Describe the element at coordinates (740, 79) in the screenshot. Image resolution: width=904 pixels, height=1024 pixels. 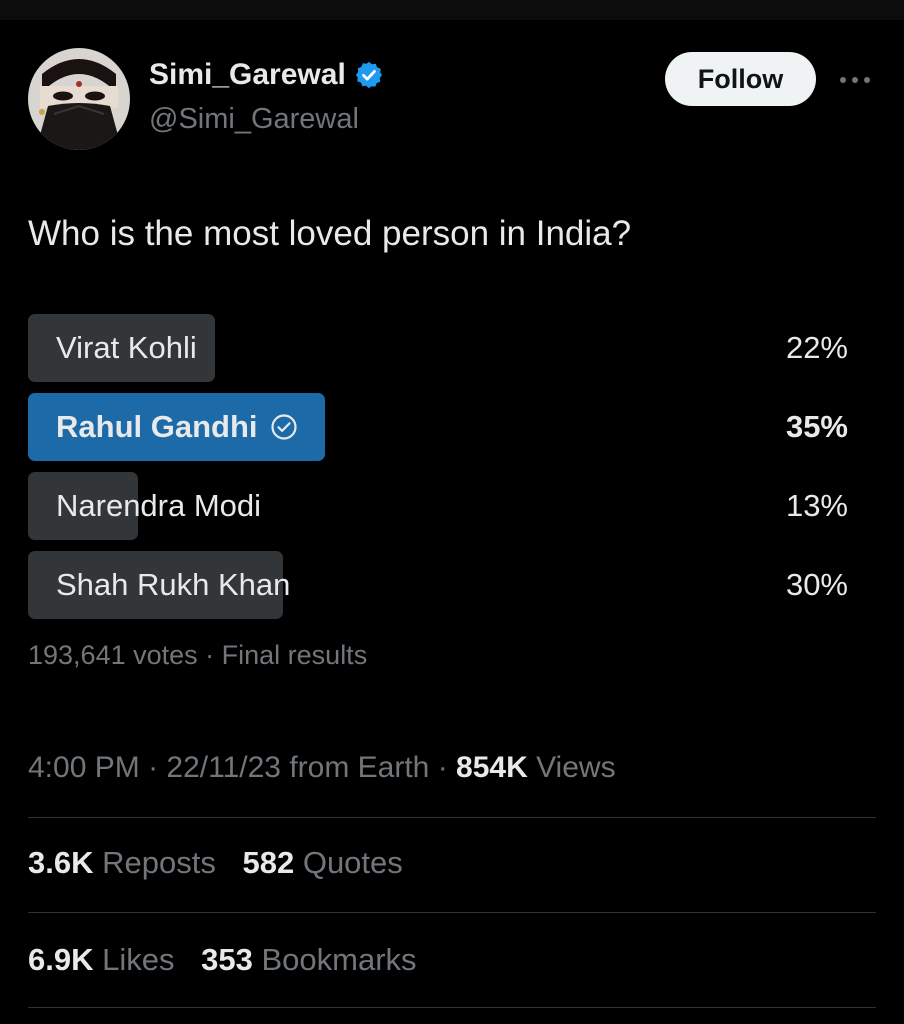
I see `follow-button: Follow` at that location.